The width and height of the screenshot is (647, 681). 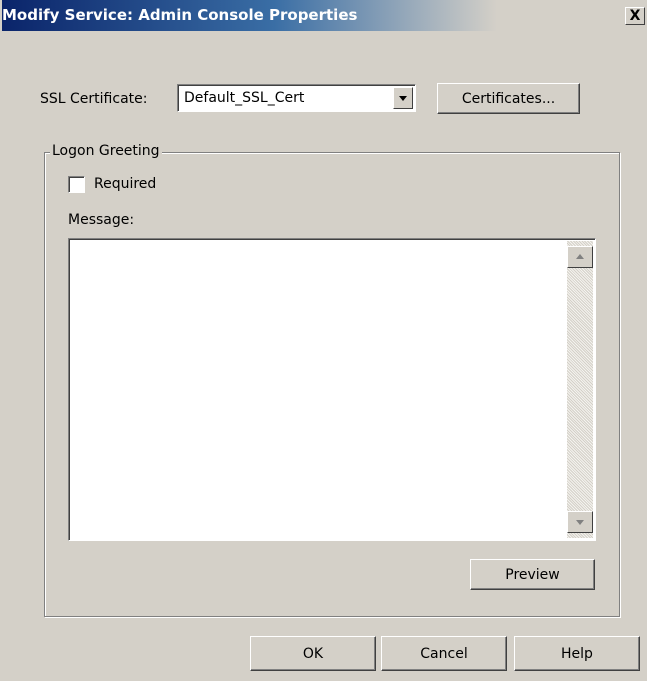 What do you see at coordinates (403, 98) in the screenshot?
I see `chevron-down-icon` at bounding box center [403, 98].